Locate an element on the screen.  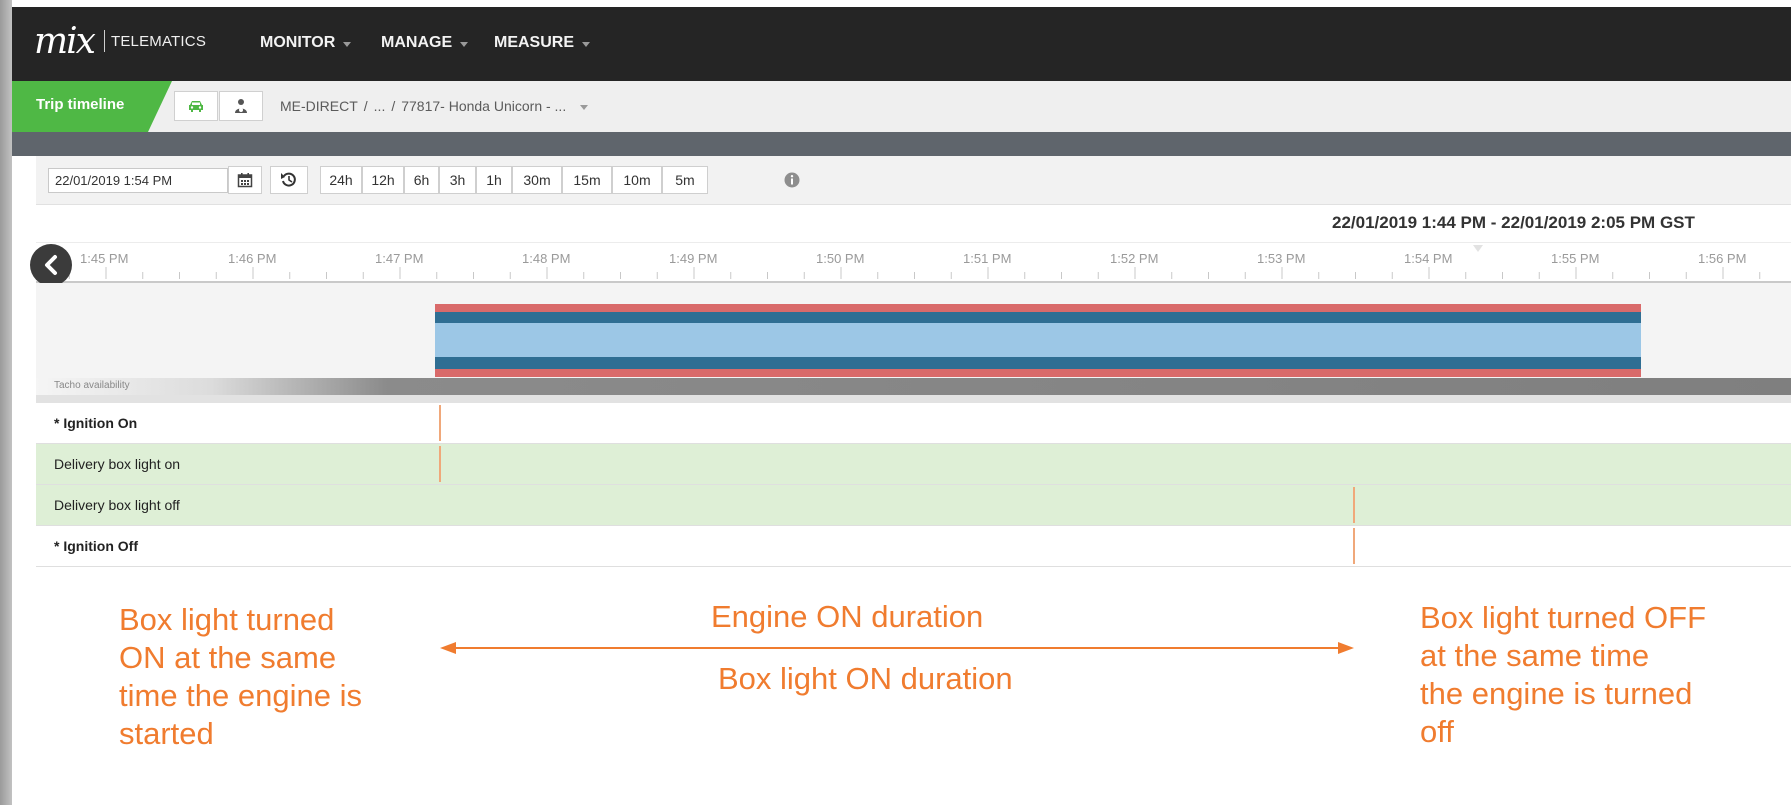
event-label: Delivery box light on is located at coordinates (117, 464).